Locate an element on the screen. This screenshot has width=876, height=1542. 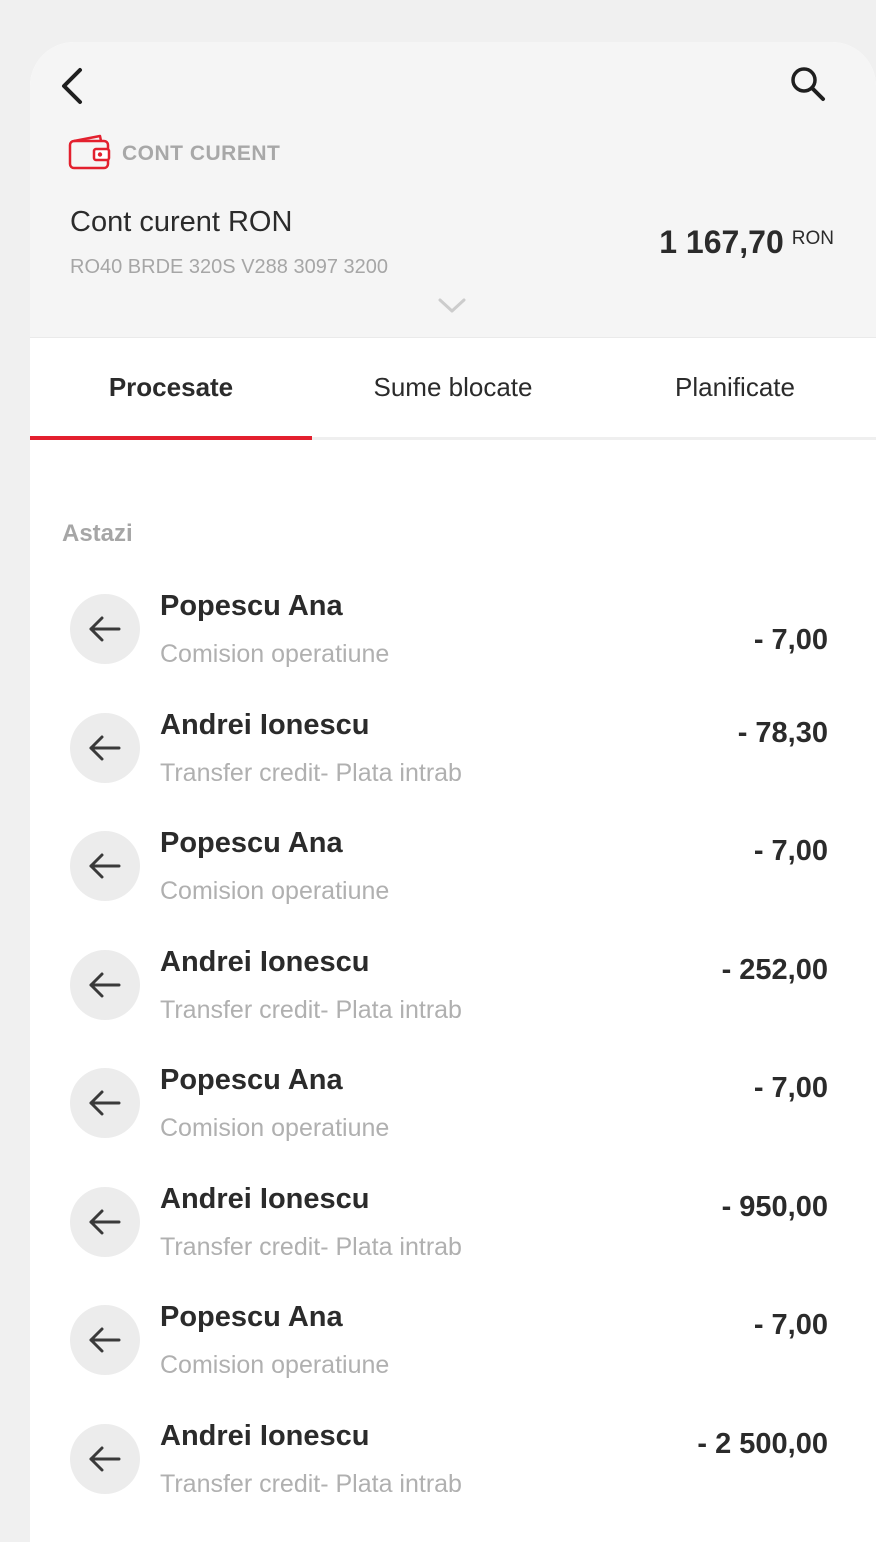
chevron-left-icon is located at coordinates (72, 88).